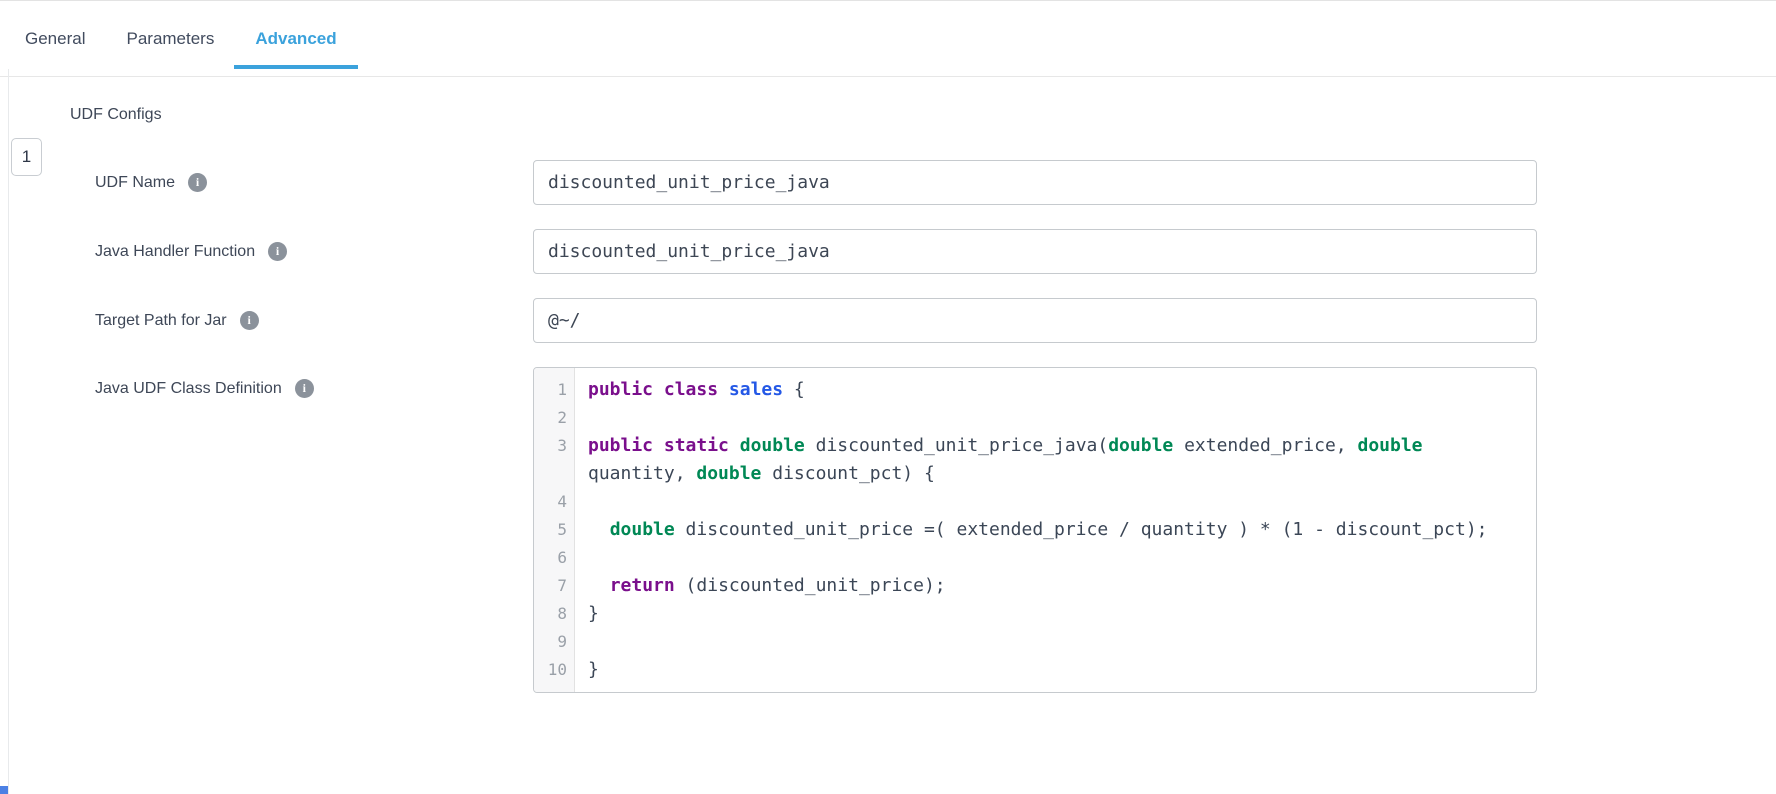 The height and width of the screenshot is (794, 1776). Describe the element at coordinates (562, 529) in the screenshot. I see `line-number: 5` at that location.